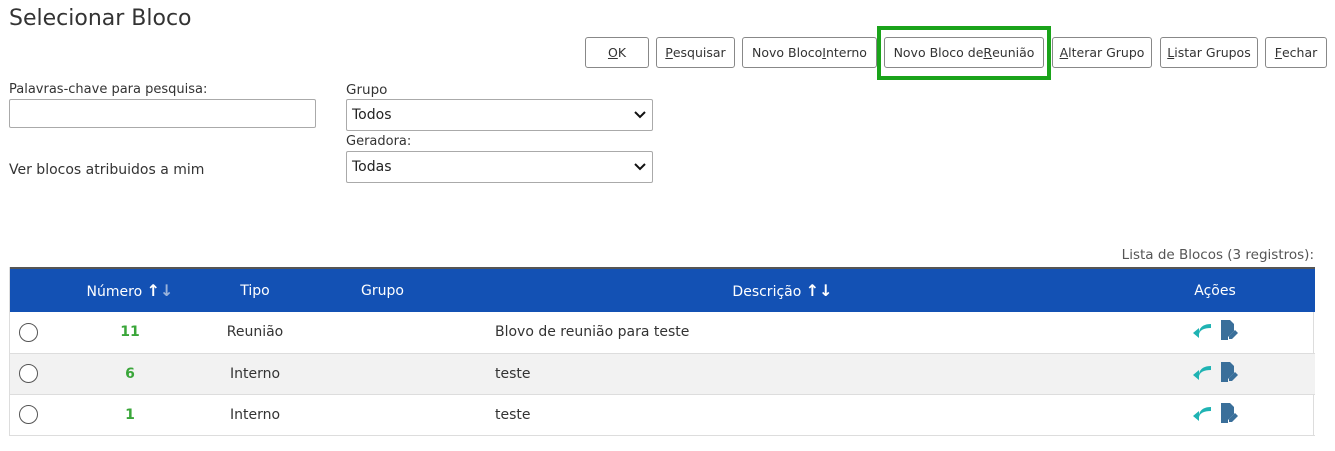 The image size is (1335, 451). What do you see at coordinates (114, 292) in the screenshot?
I see `header-numero-label: Número` at bounding box center [114, 292].